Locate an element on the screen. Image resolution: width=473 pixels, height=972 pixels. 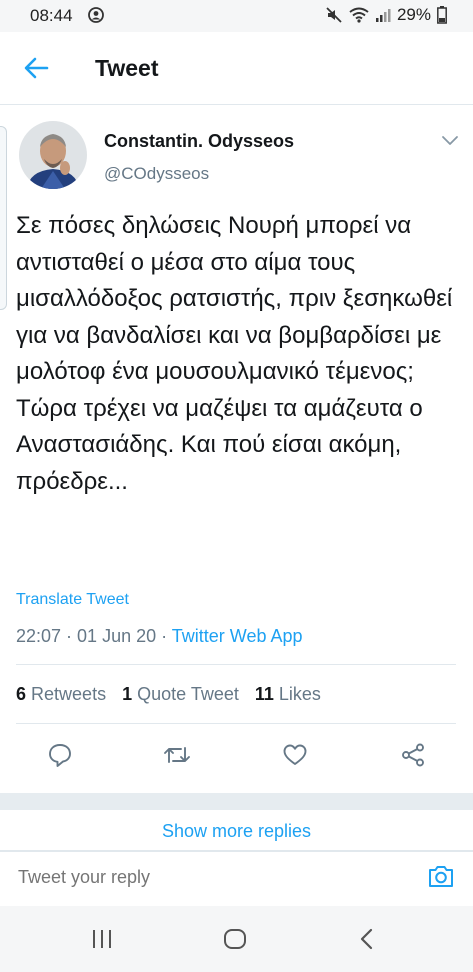
reply-icon is located at coordinates (60, 755).